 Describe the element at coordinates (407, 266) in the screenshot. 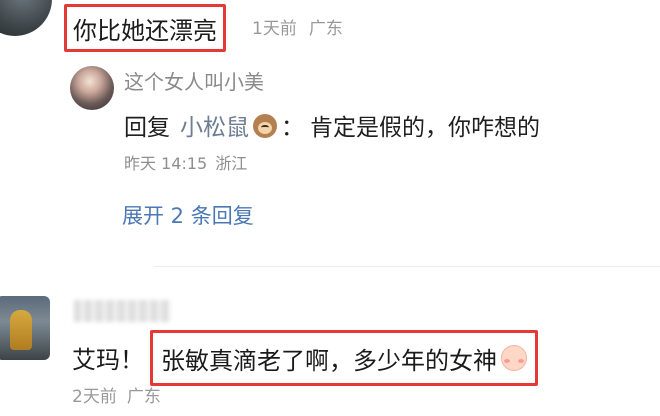

I see `divider` at that location.